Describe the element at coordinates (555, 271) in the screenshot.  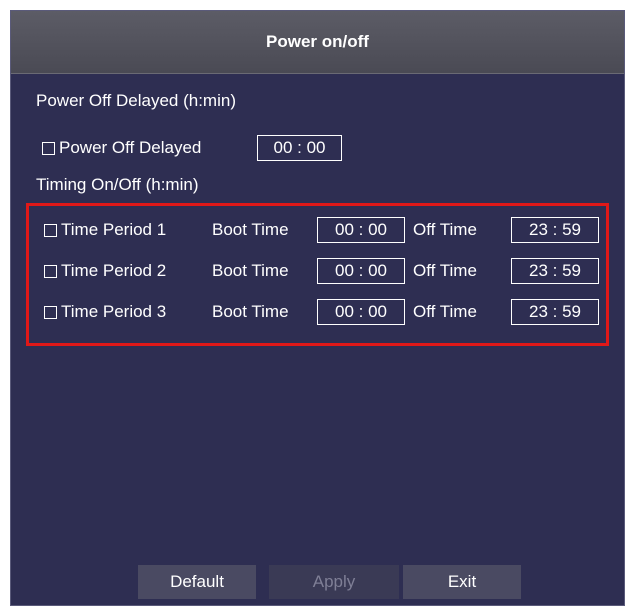
I see `time-period-2-off-field: 23 : 59` at that location.